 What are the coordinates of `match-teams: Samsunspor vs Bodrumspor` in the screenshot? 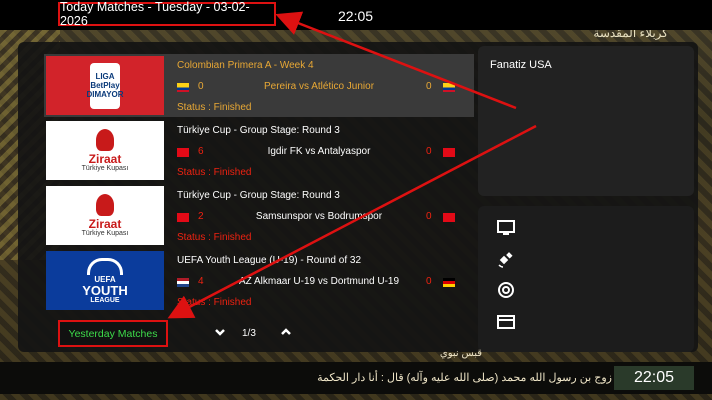 It's located at (319, 216).